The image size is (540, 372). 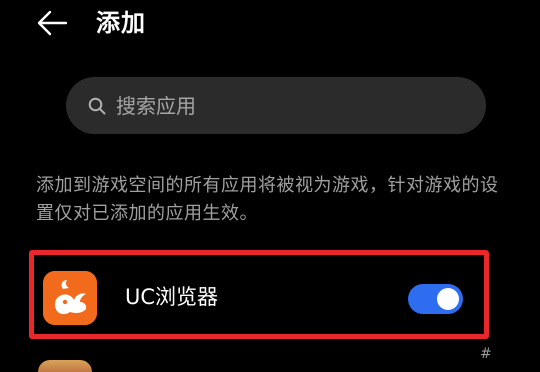 What do you see at coordinates (267, 199) in the screenshot?
I see `description-text: 添加到游戏空间的所有应用将被视为游戏，针对游戏的设置仅对已添加的应用生效。` at bounding box center [267, 199].